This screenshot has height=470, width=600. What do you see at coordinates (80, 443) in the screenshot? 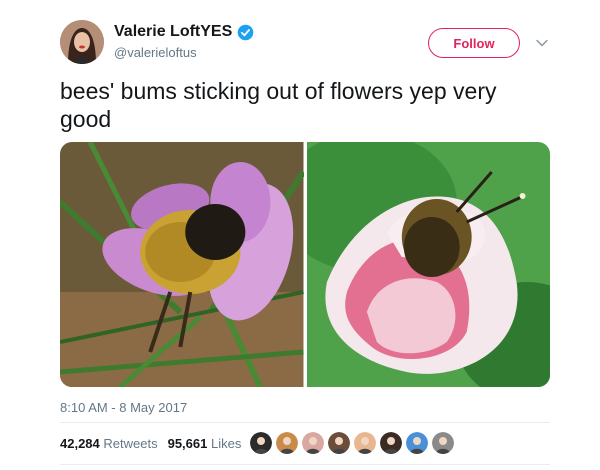
I see `retweets-count: 42,284` at bounding box center [80, 443].